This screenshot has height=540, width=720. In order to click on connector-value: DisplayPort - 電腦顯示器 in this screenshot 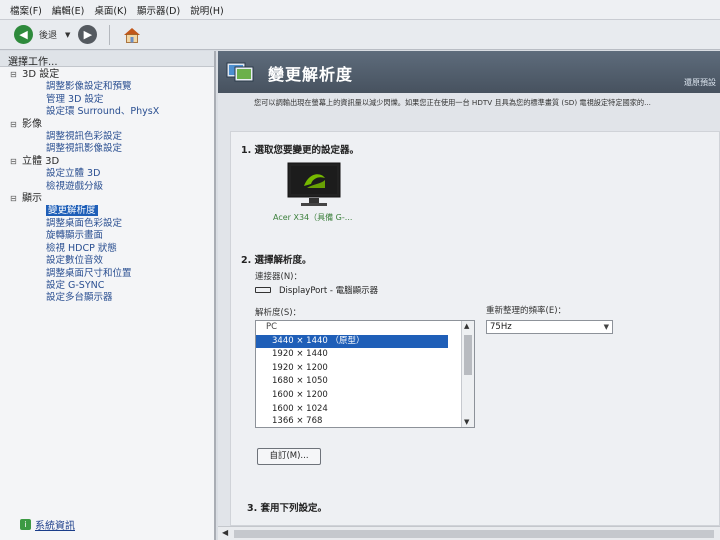, I will do `click(329, 291)`.